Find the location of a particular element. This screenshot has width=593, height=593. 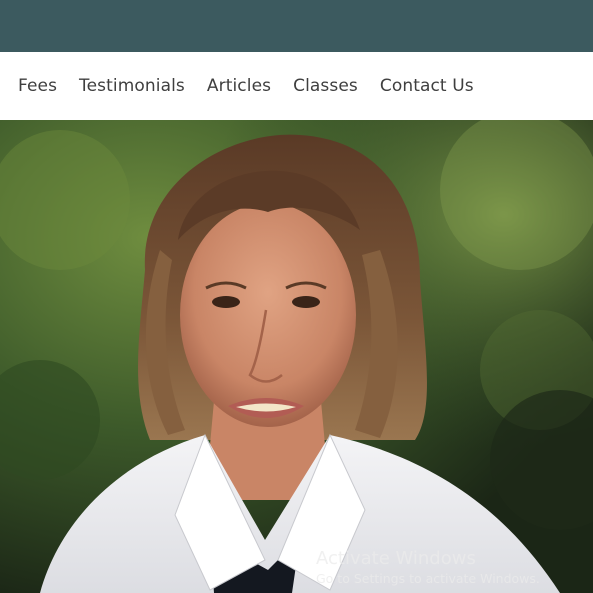

nav-item-testimonials: Testimonials is located at coordinates (132, 86).